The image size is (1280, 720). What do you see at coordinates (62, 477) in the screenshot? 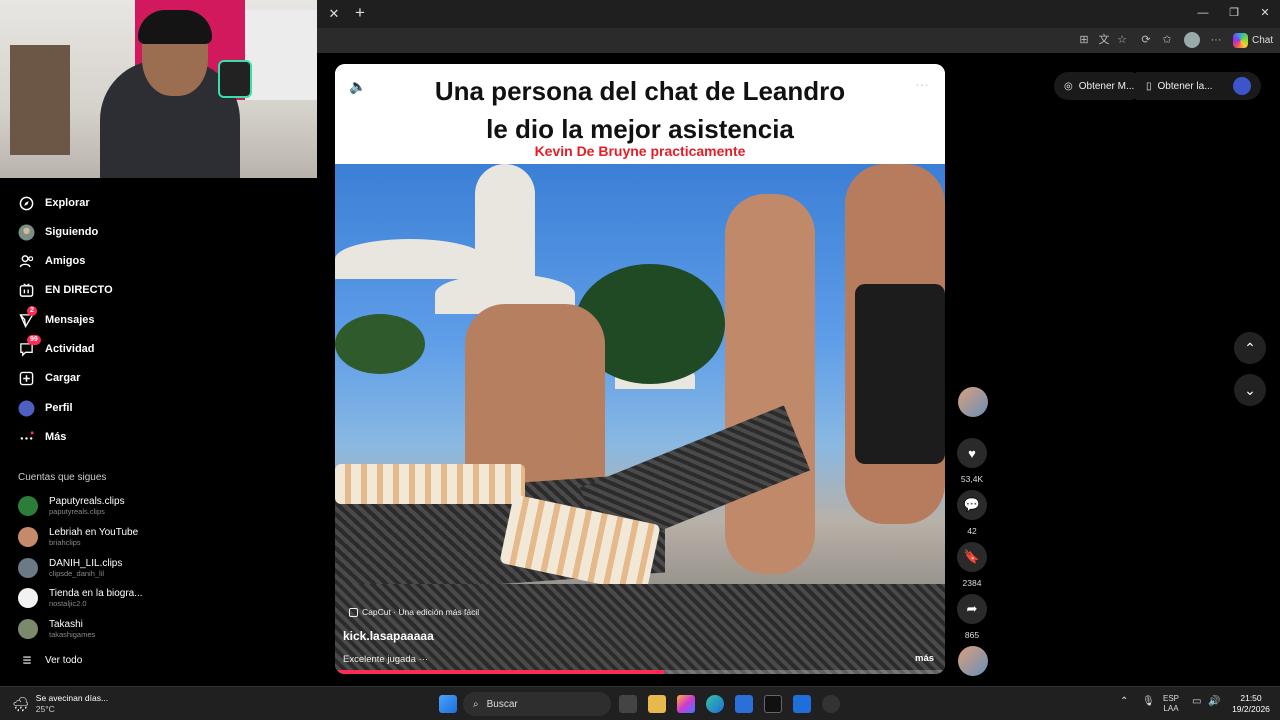
I see `following-section-title: Cuentas que sigues` at bounding box center [62, 477].